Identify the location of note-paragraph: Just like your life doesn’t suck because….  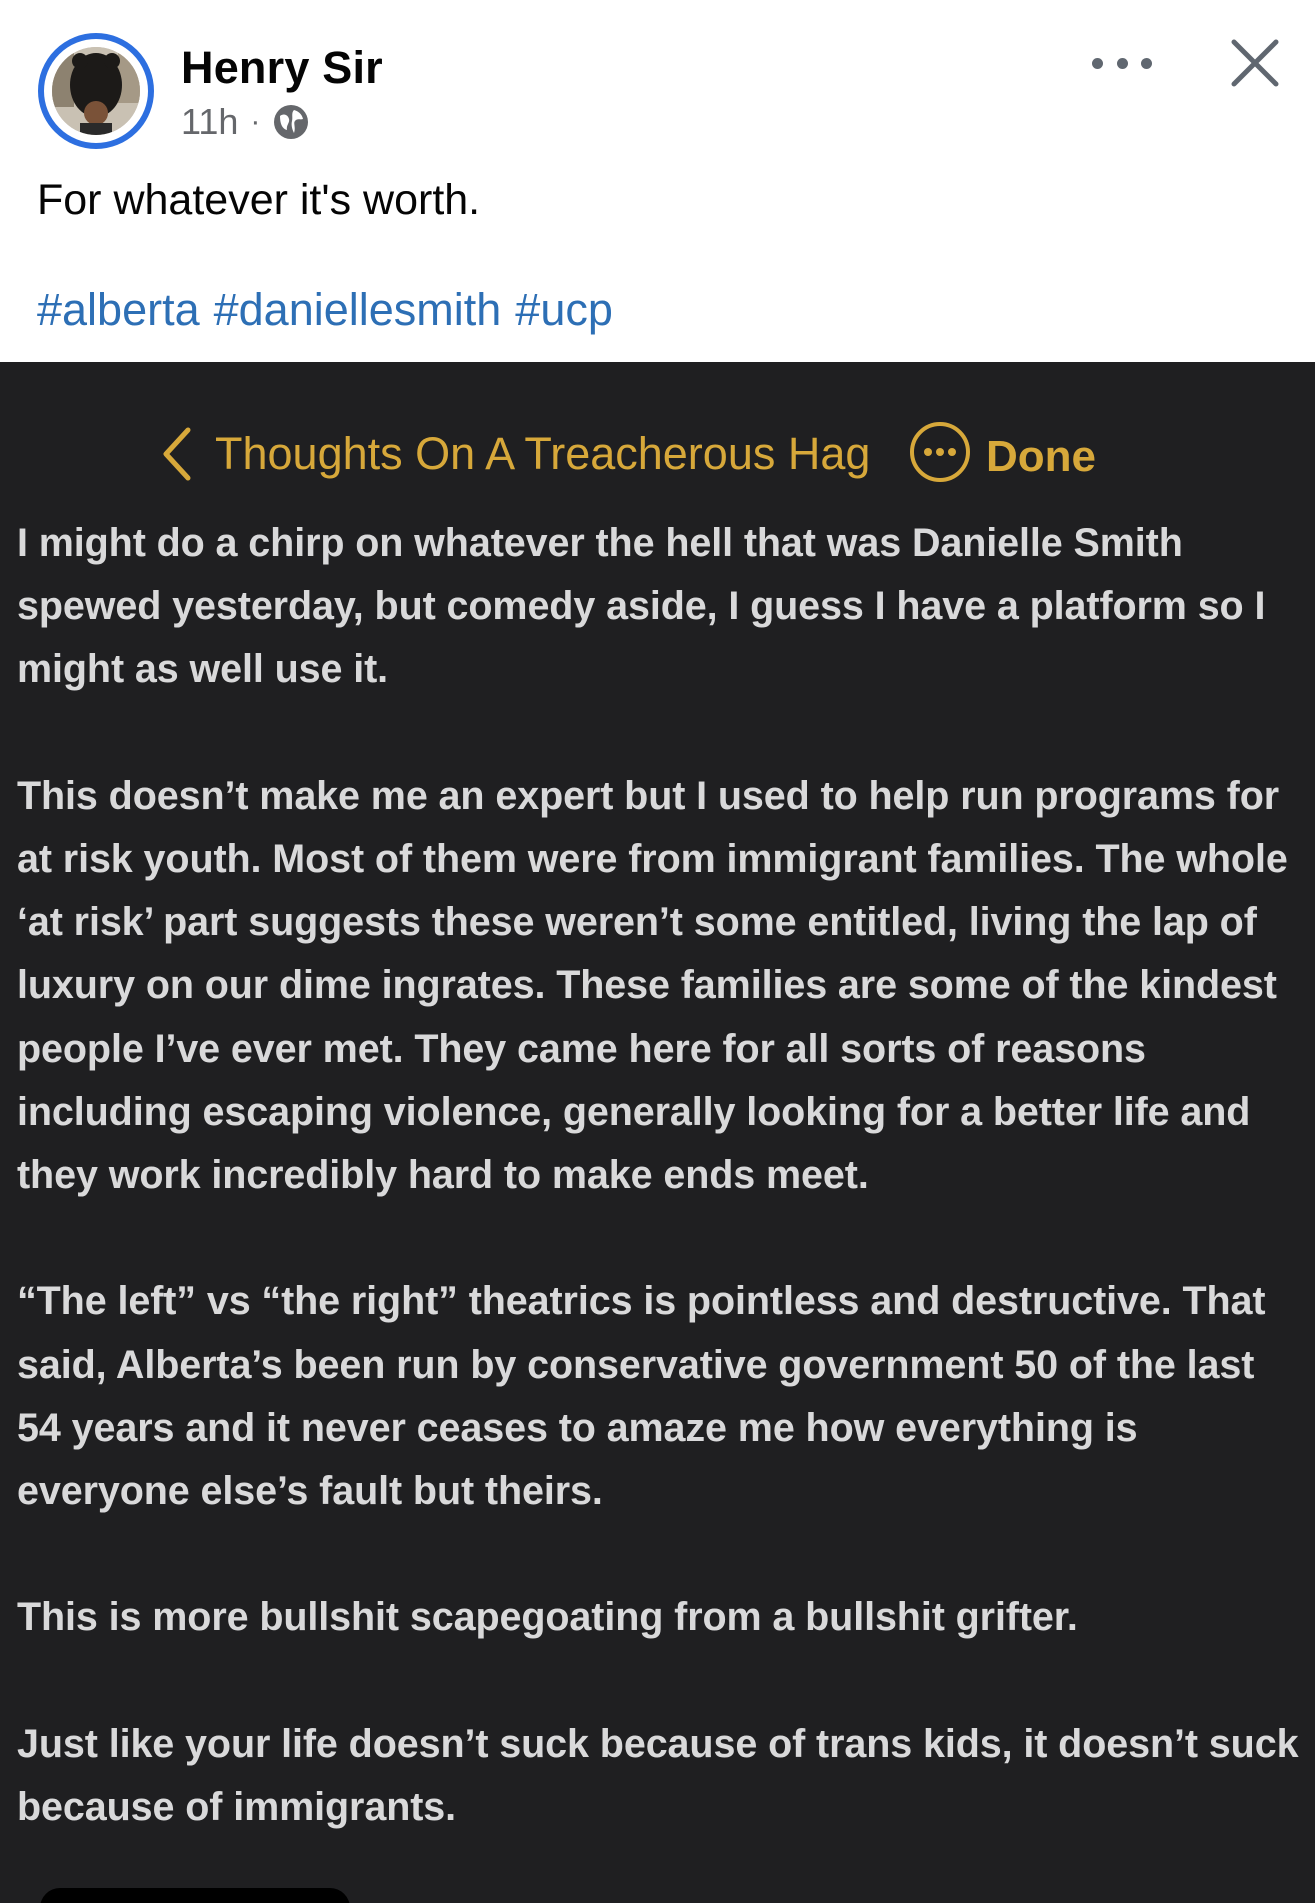
(658, 1775).